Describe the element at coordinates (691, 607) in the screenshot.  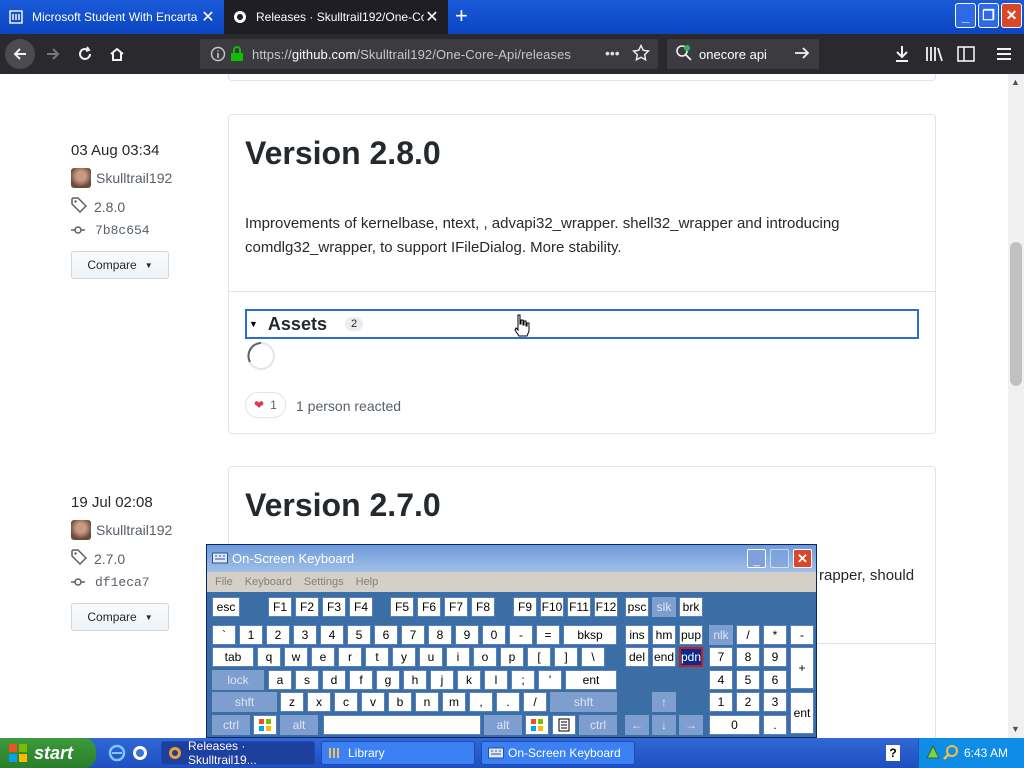
I see `key-brk: brk` at that location.